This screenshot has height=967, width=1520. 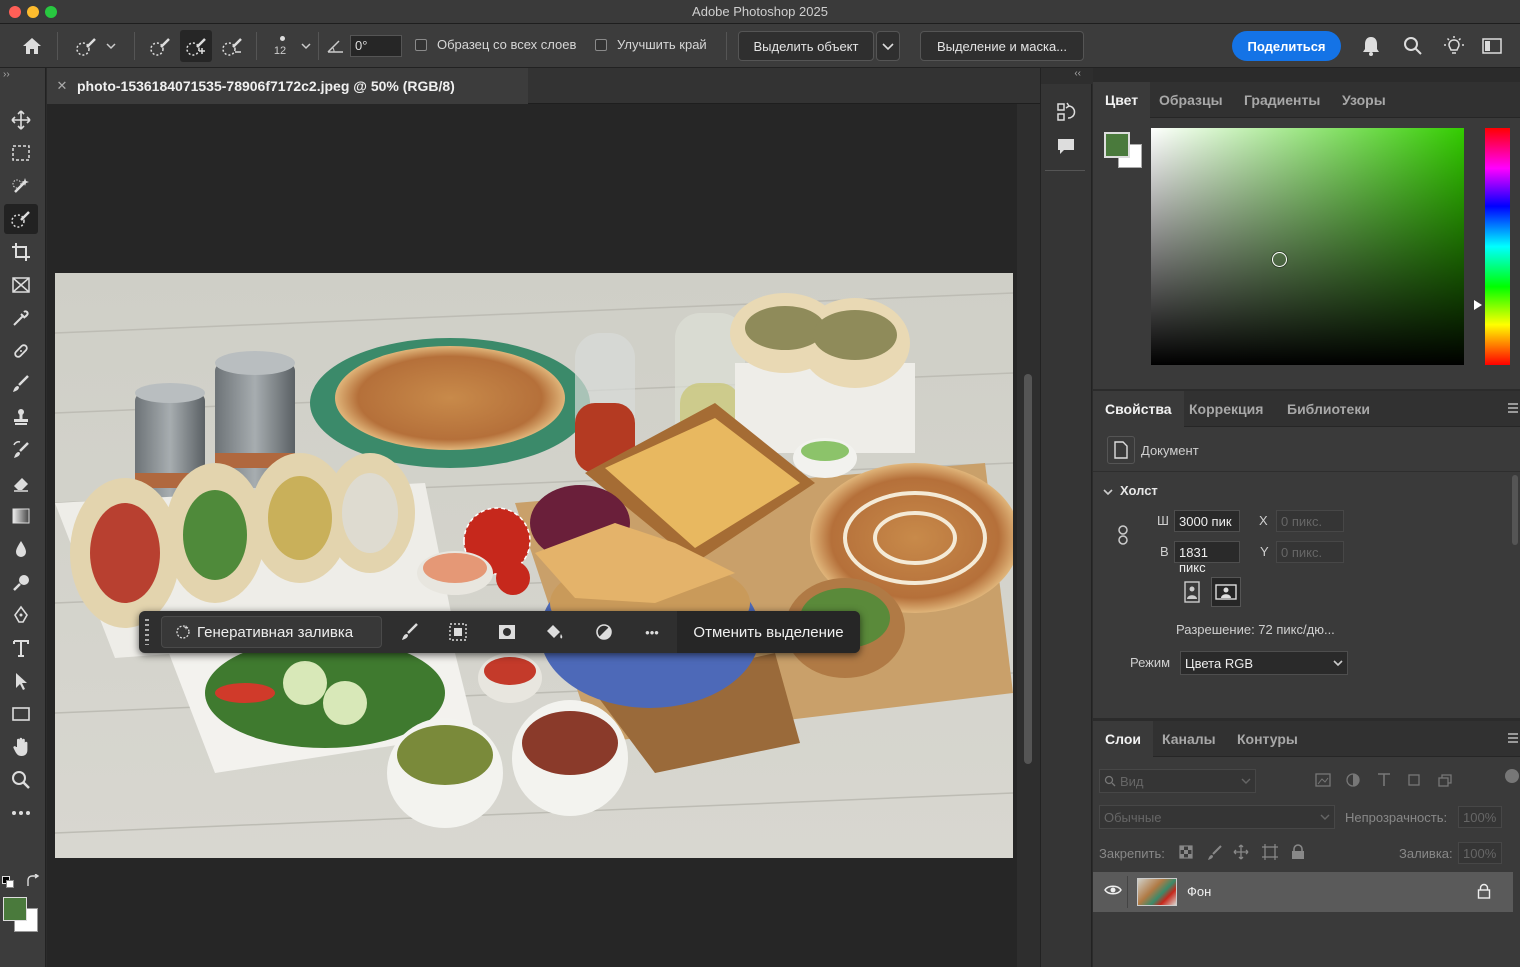 I want to click on fill-selection-icon, so click(x=554, y=632).